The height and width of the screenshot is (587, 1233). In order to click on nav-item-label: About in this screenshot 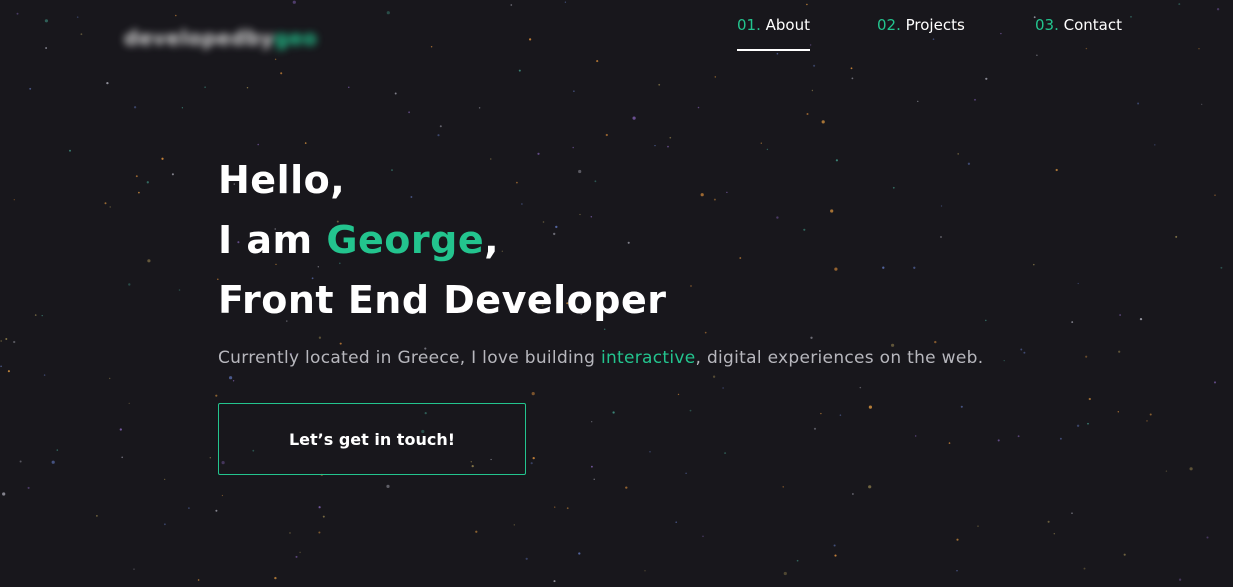, I will do `click(787, 25)`.